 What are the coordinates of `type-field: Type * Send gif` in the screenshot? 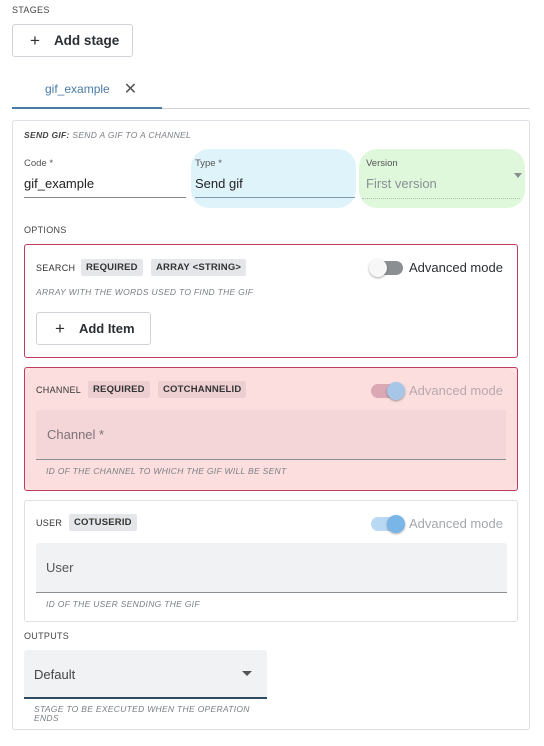 It's located at (275, 178).